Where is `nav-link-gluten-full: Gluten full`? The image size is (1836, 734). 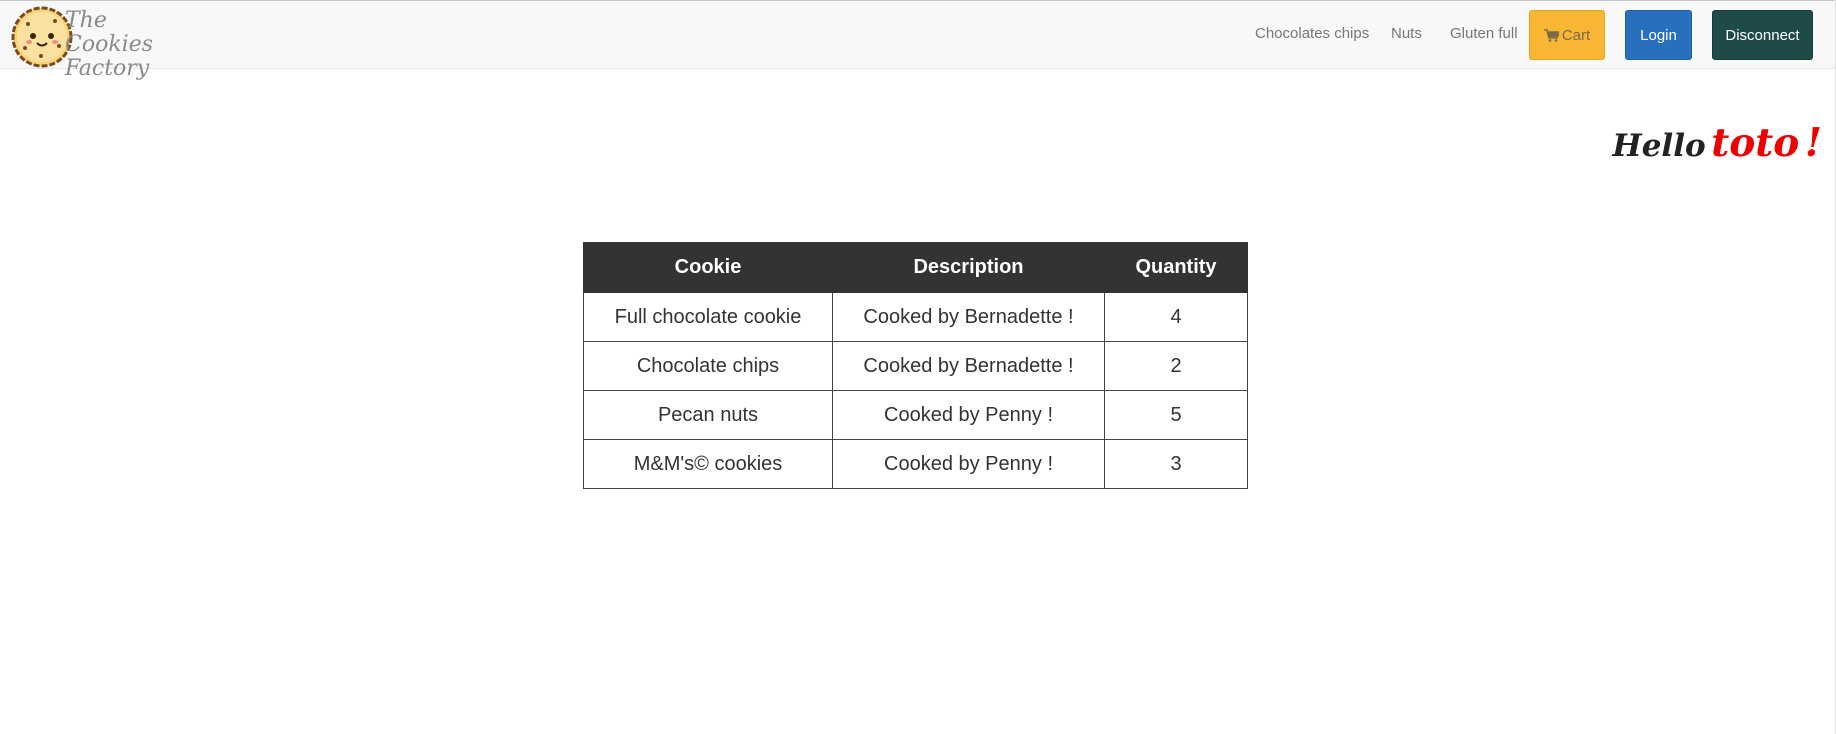
nav-link-gluten-full: Gluten full is located at coordinates (1484, 33).